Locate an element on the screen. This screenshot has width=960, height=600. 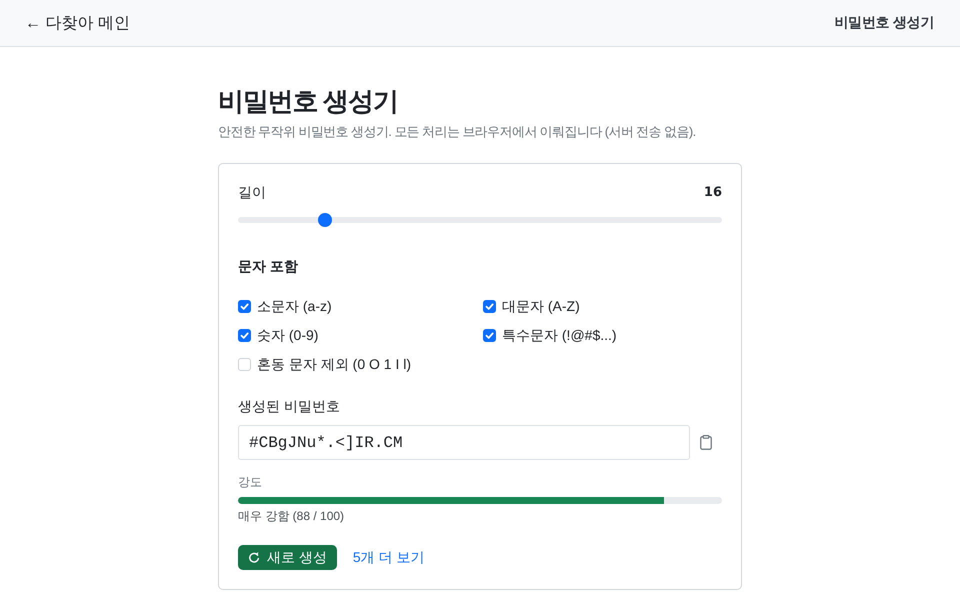
option-label: 혼동 문자 제외 (0 O 1 I l) is located at coordinates (334, 364).